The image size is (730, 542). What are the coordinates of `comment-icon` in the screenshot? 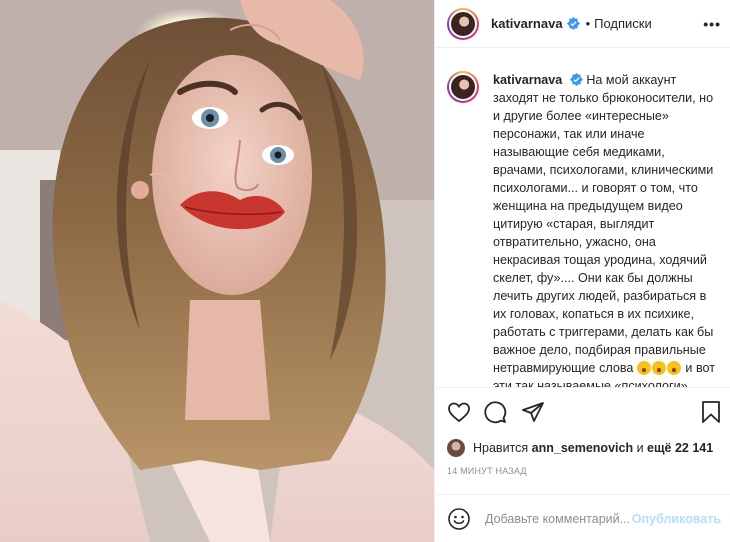 It's located at (495, 412).